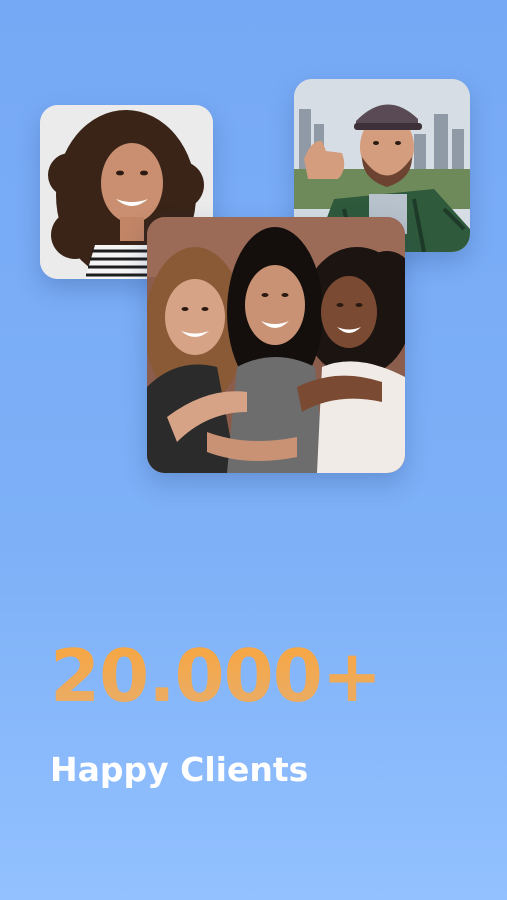 The width and height of the screenshot is (507, 900). I want to click on clients-count: 20.000+, so click(216, 676).